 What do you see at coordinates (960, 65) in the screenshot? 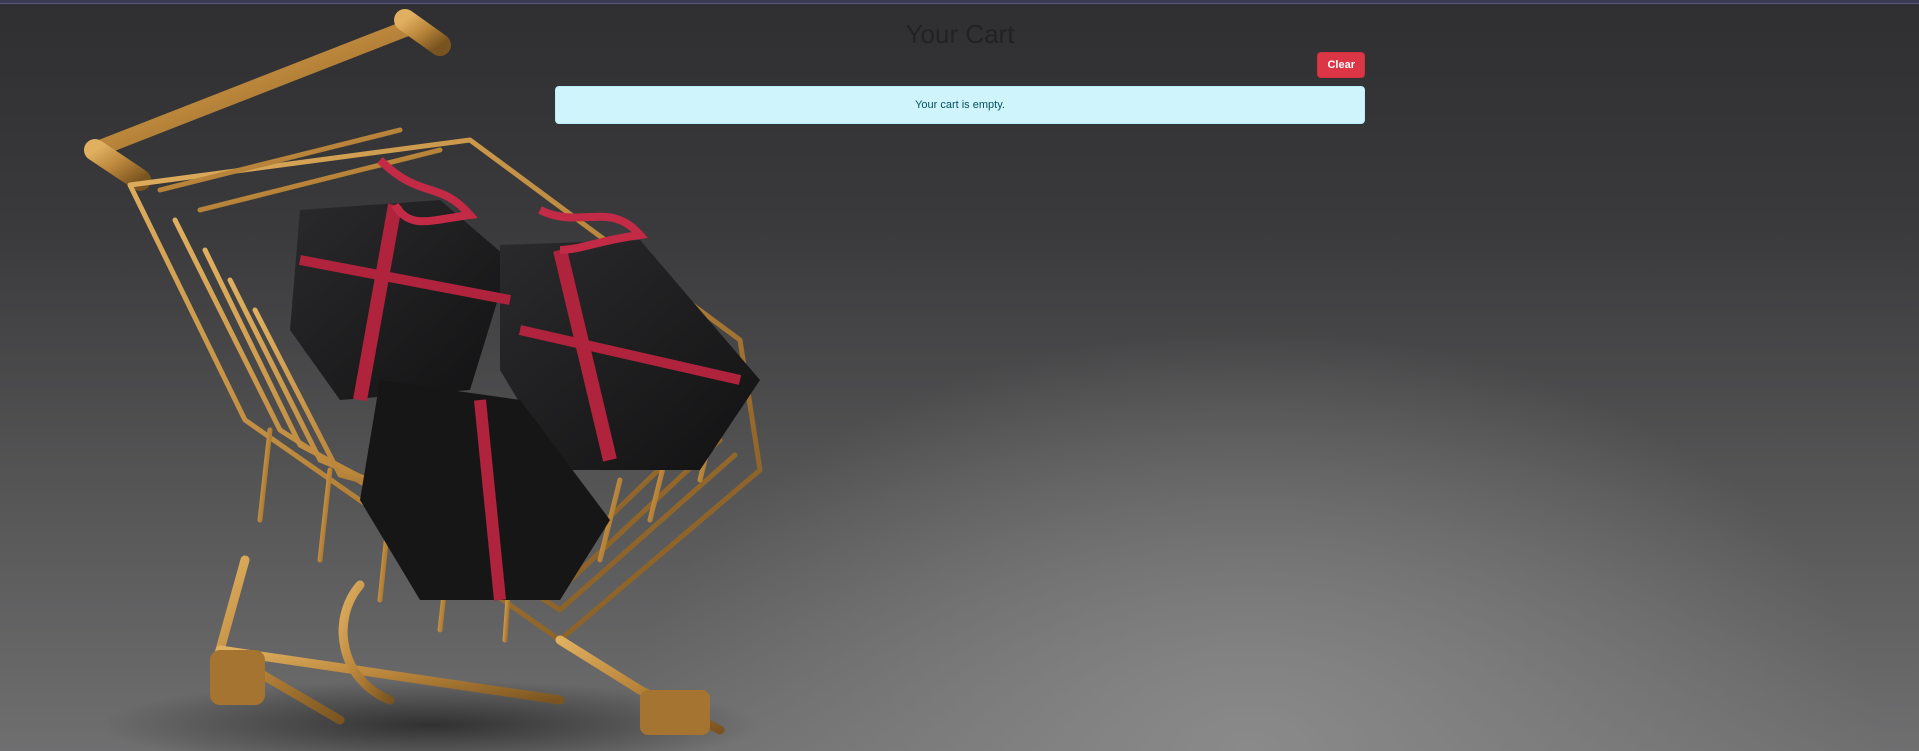
I see `cart-actions: Clear` at bounding box center [960, 65].